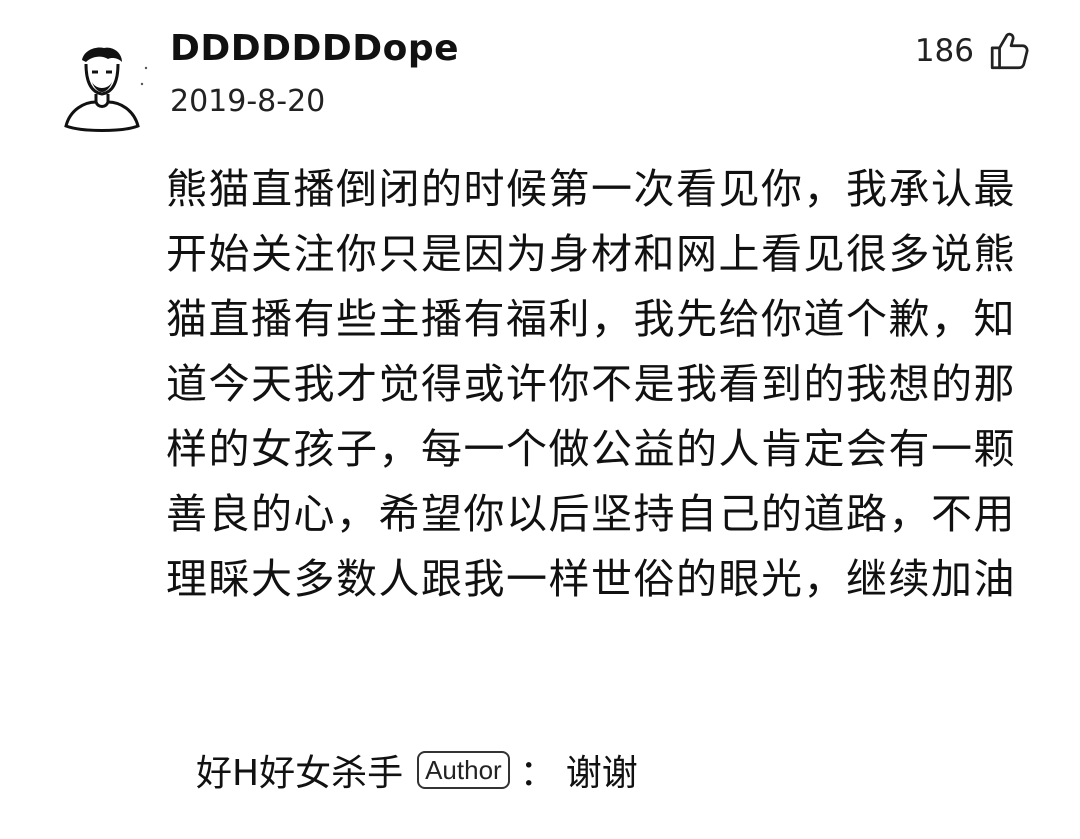 This screenshot has width=1080, height=839. What do you see at coordinates (463, 770) in the screenshot?
I see `author-badge: Author` at bounding box center [463, 770].